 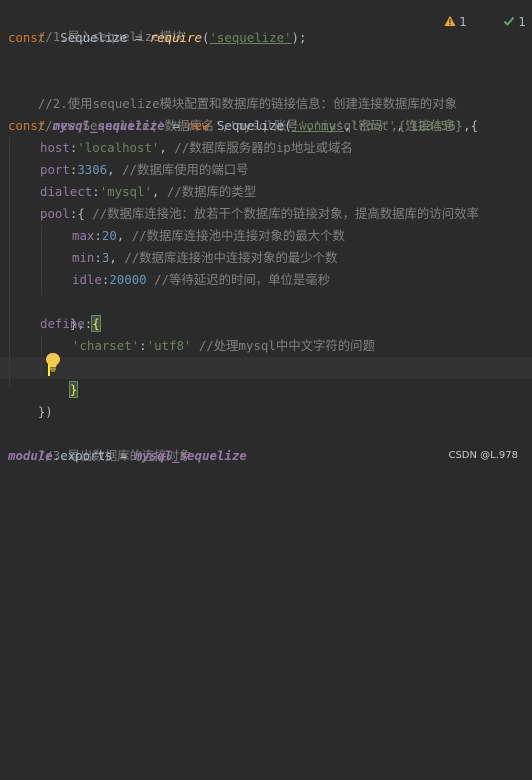 I want to click on code-line-7: host:'localhost', //数据库服务器的ip地址或域名, so click(x=196, y=148).